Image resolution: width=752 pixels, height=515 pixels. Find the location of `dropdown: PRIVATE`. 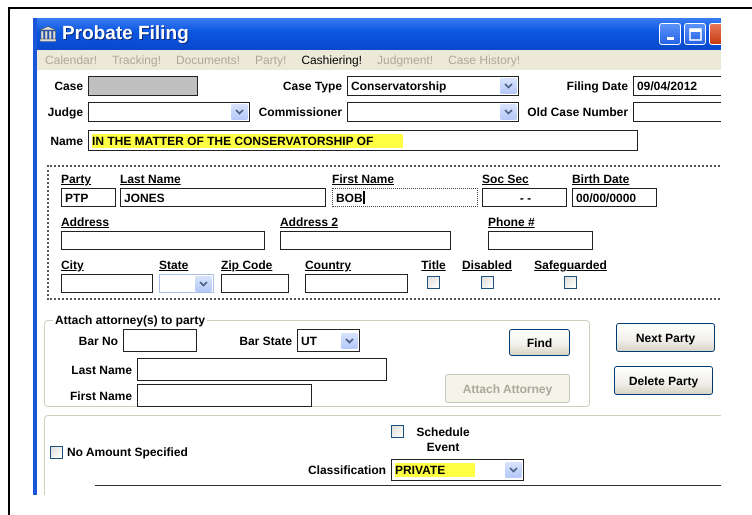

dropdown: PRIVATE is located at coordinates (457, 470).